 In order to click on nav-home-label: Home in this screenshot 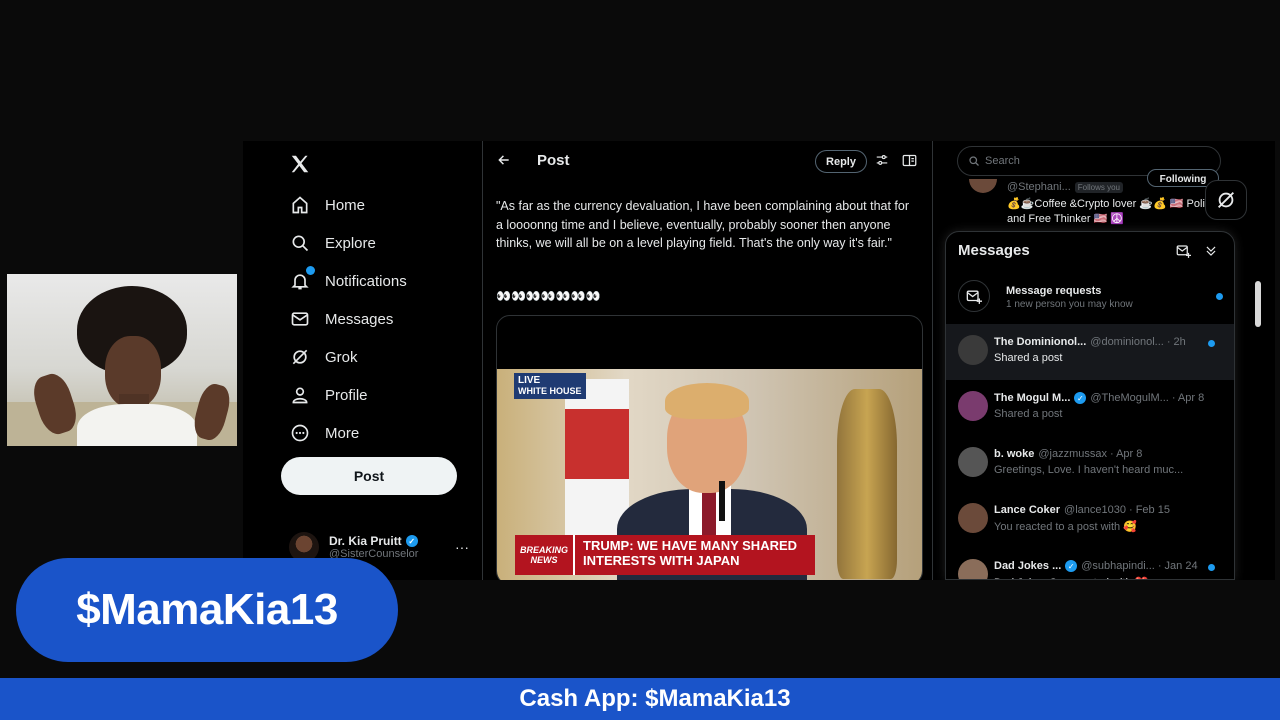, I will do `click(345, 205)`.